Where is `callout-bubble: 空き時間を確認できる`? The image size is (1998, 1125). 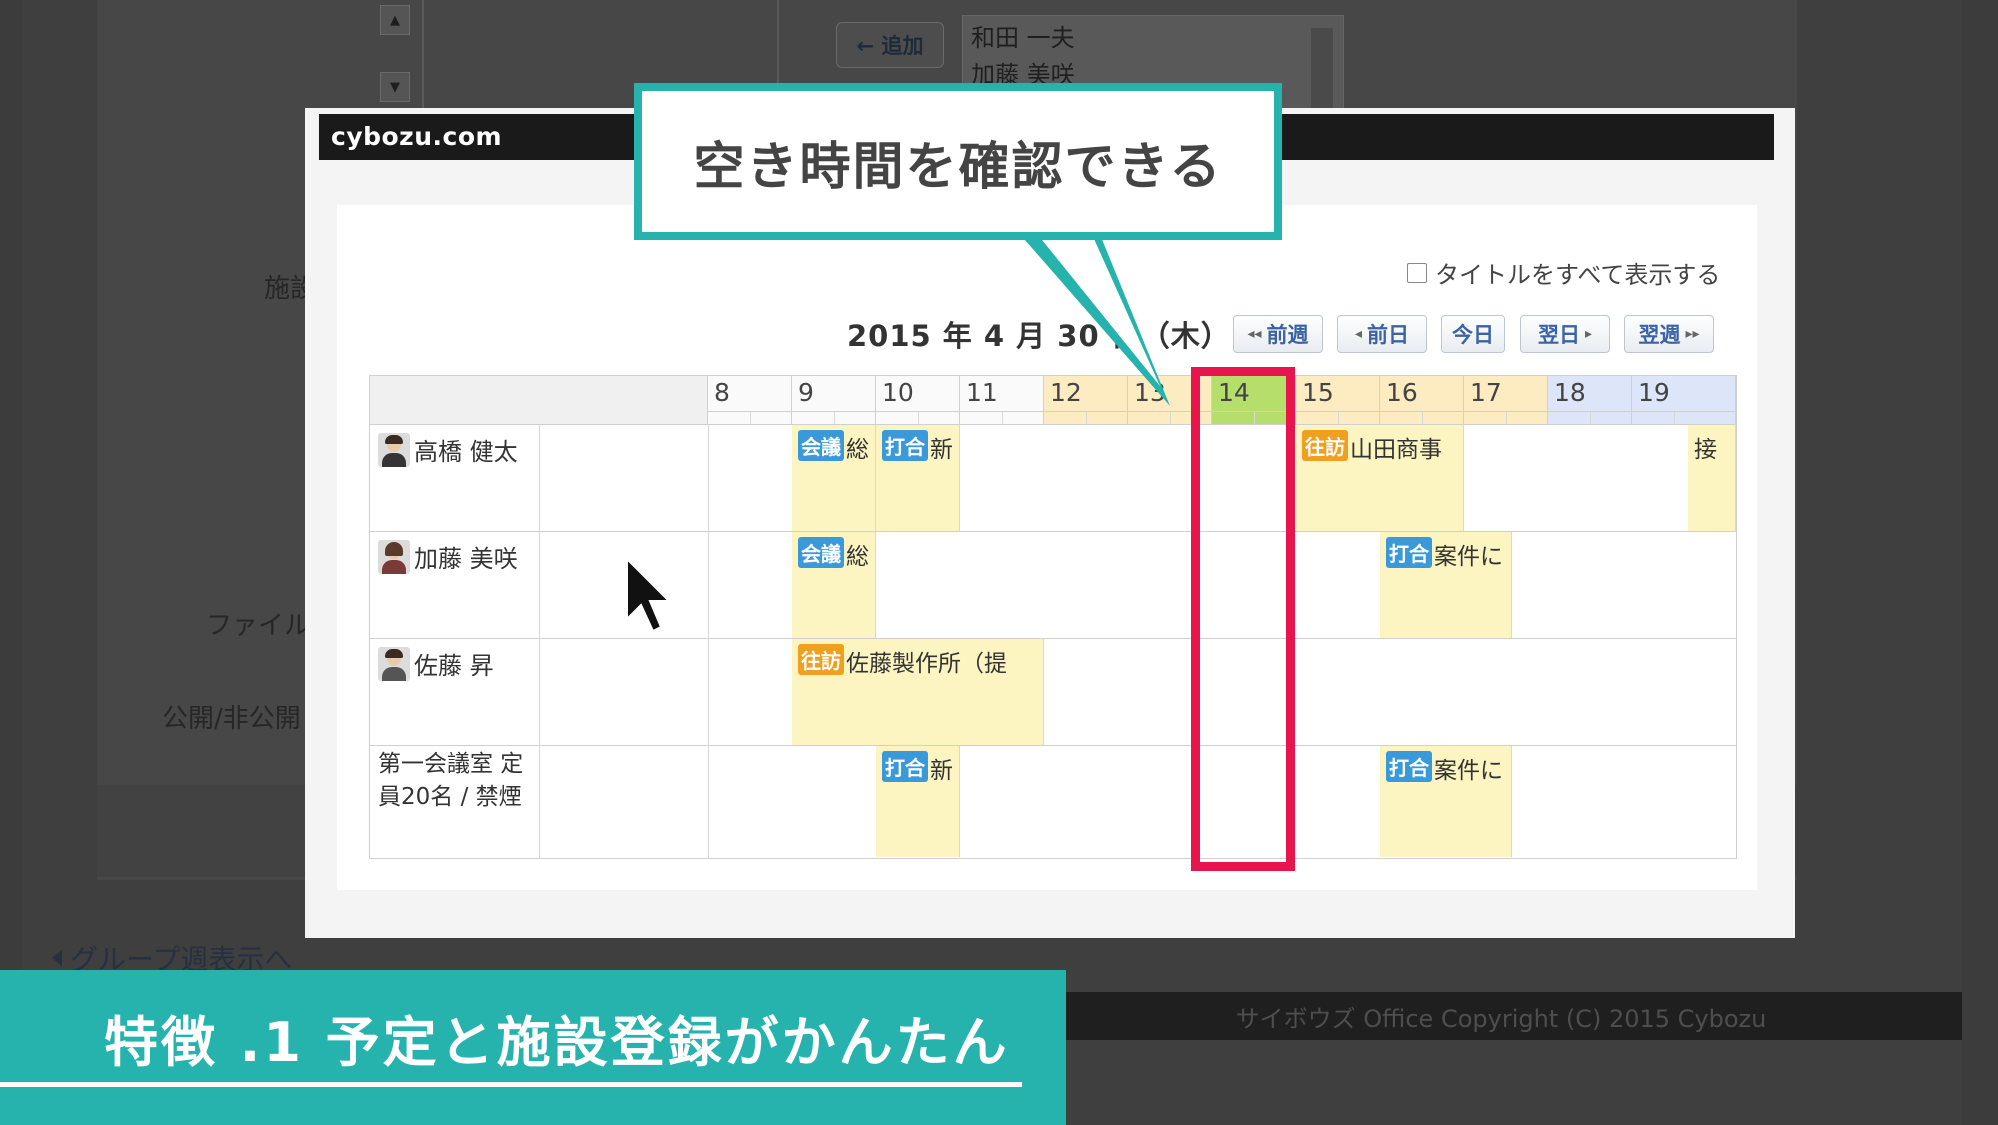 callout-bubble: 空き時間を確認できる is located at coordinates (958, 161).